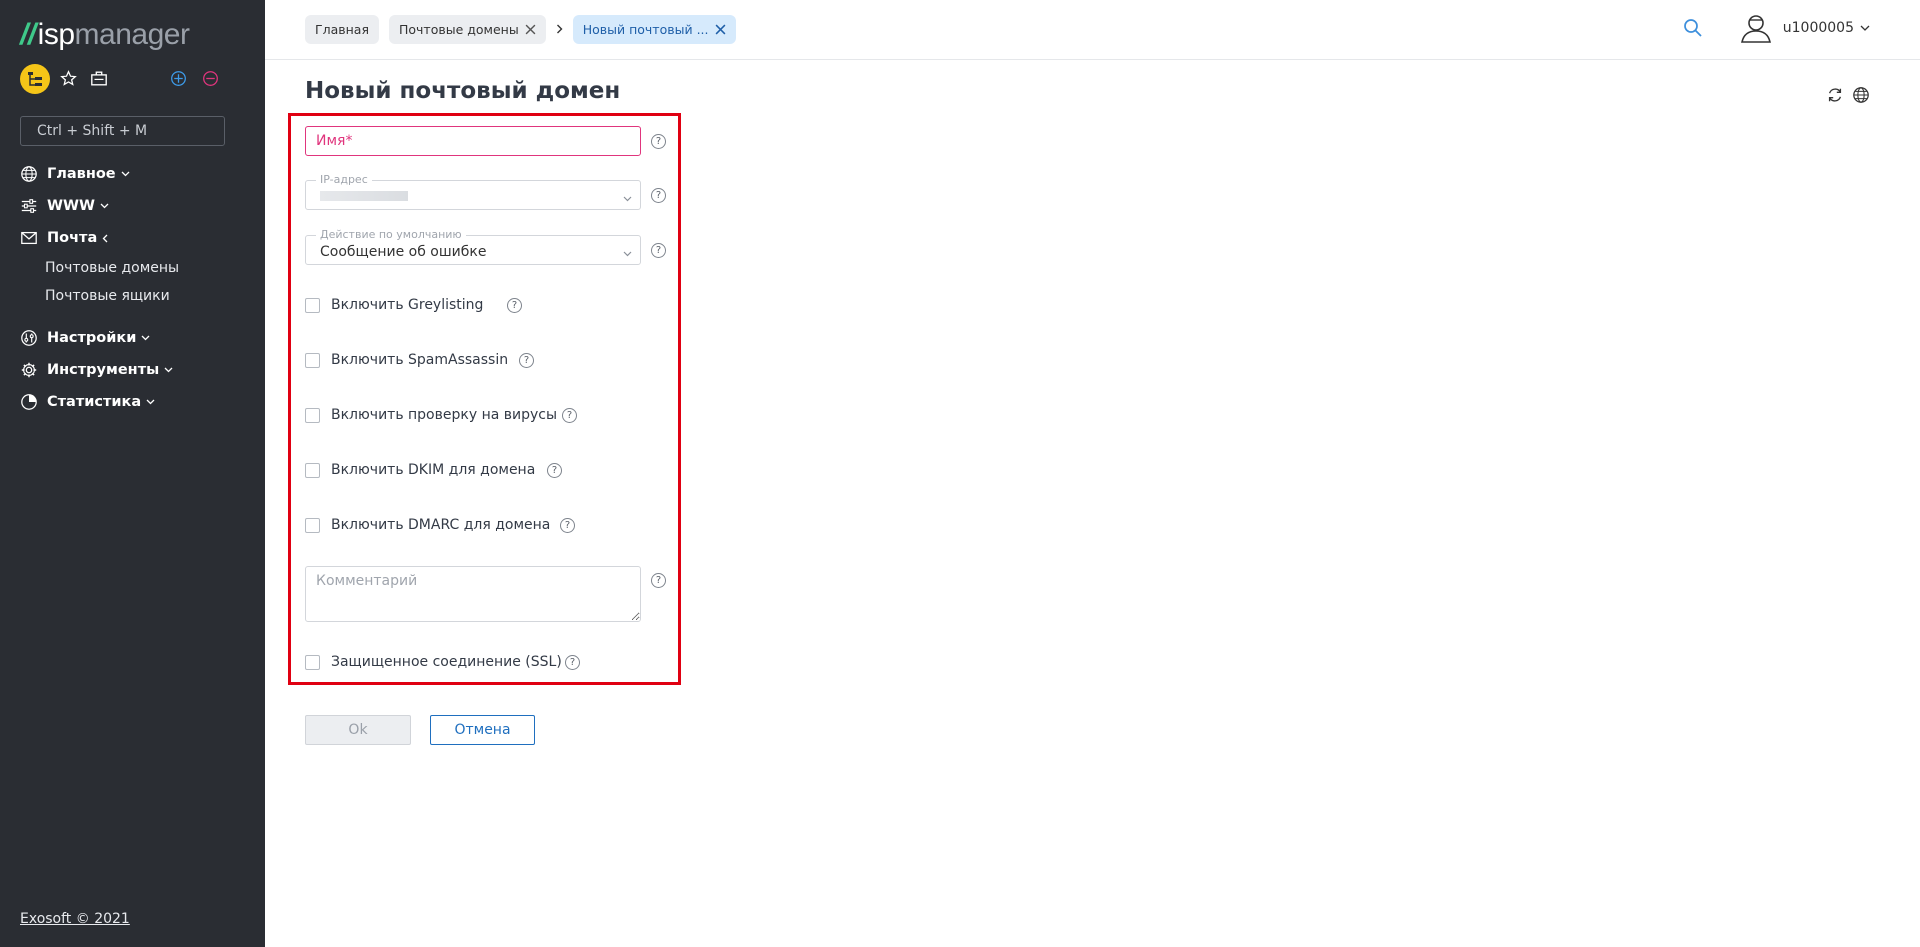 This screenshot has width=1920, height=947. What do you see at coordinates (482, 730) in the screenshot?
I see `cancel-button: Отмена` at bounding box center [482, 730].